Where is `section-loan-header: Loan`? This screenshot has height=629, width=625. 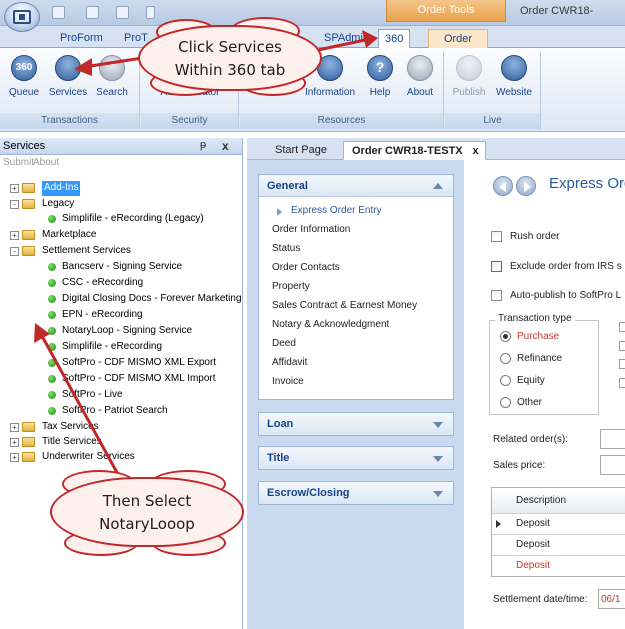
section-loan-header: Loan is located at coordinates (356, 424).